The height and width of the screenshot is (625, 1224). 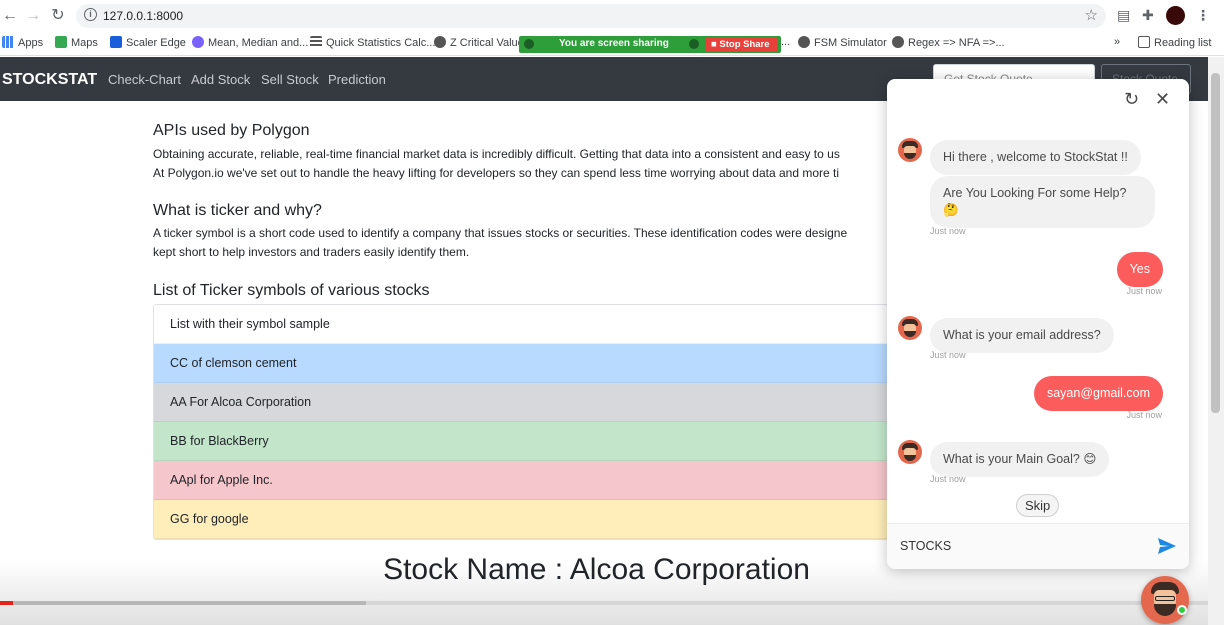 I want to click on bot-message: Hi there , welcome to StockStat !!, so click(x=1035, y=157).